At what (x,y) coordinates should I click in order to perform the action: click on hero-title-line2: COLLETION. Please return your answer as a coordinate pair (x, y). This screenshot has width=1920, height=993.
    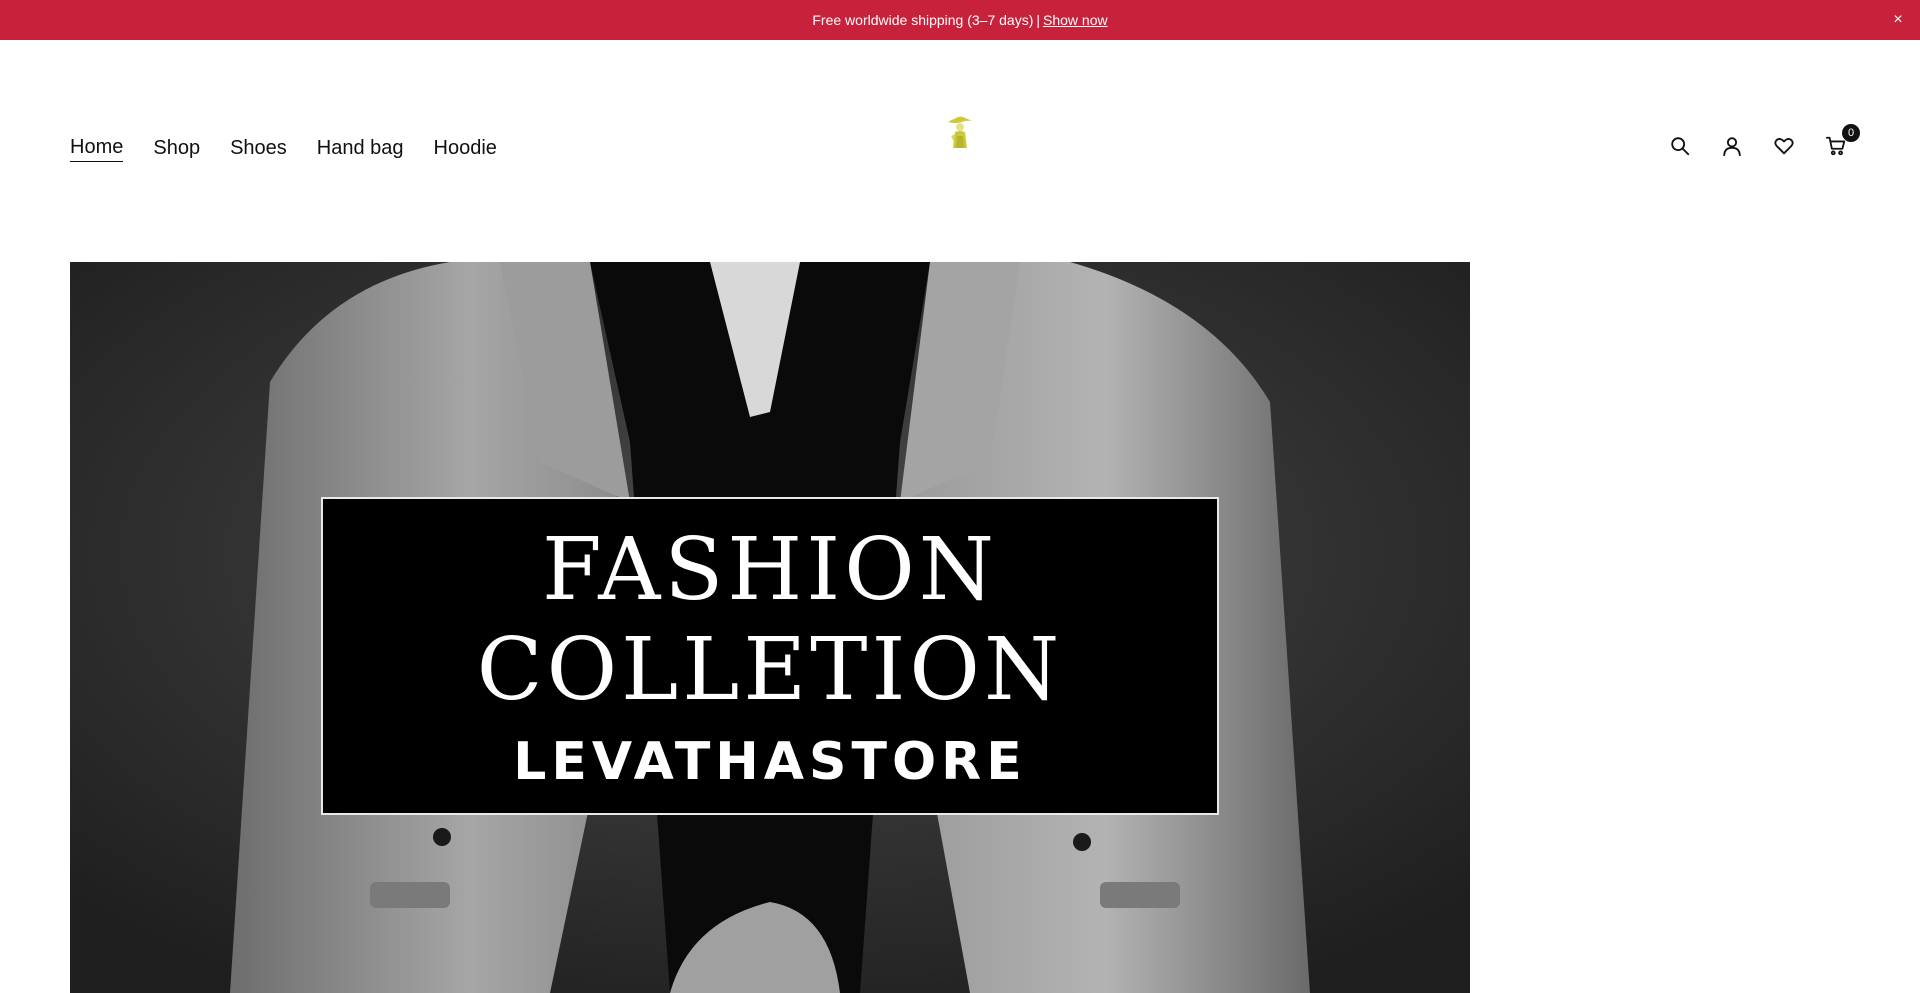
    Looking at the image, I should click on (770, 670).